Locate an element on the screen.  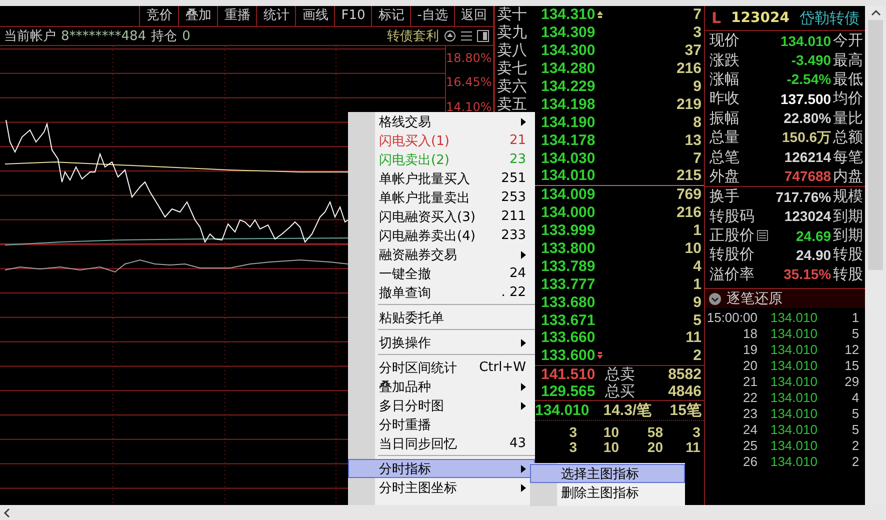
trade-volume: 5 is located at coordinates (855, 430).